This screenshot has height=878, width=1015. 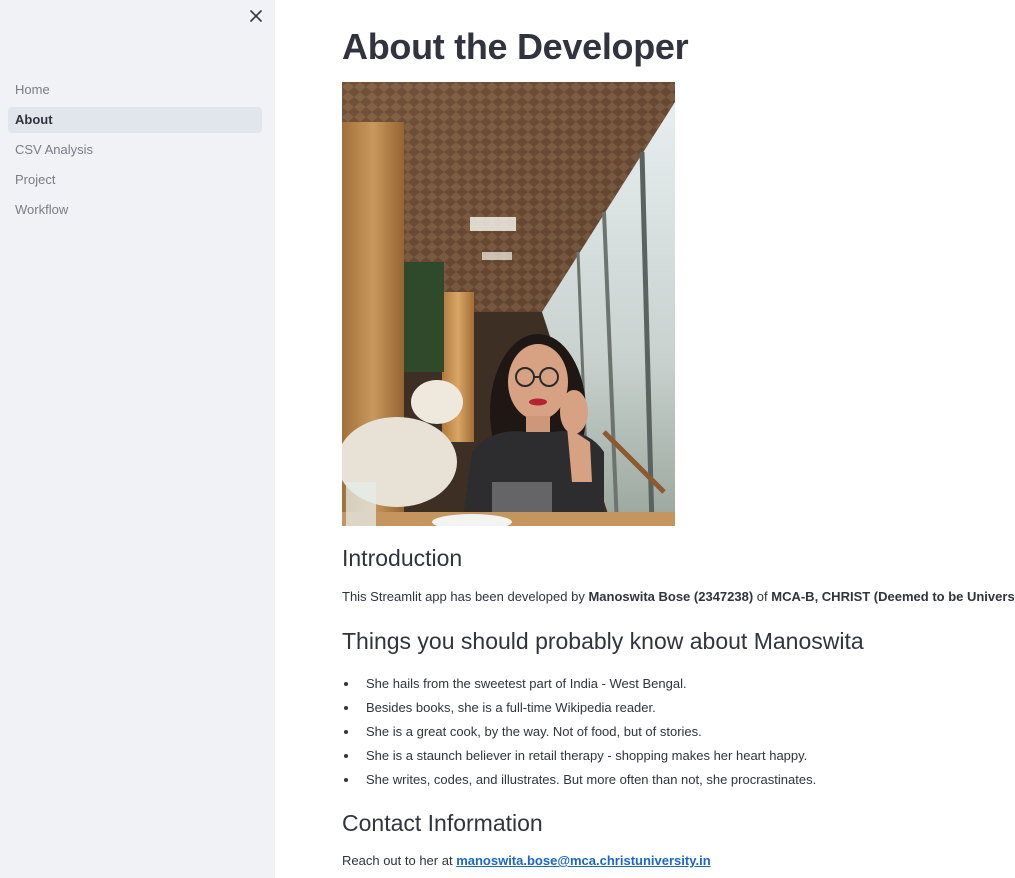 I want to click on close-sidebar-button, so click(x=256, y=16).